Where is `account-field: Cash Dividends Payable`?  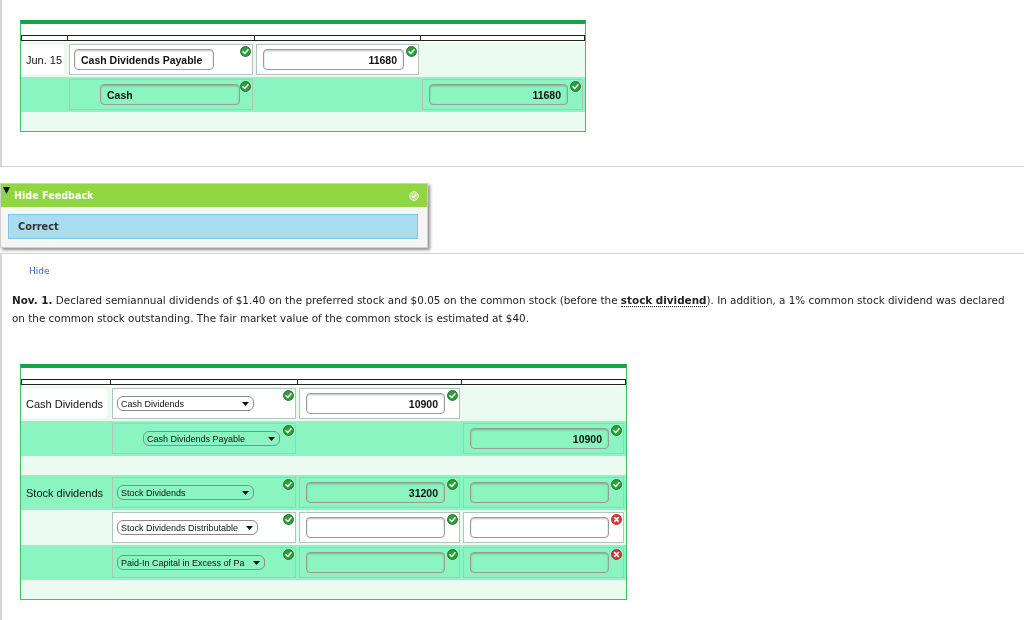
account-field: Cash Dividends Payable is located at coordinates (144, 59).